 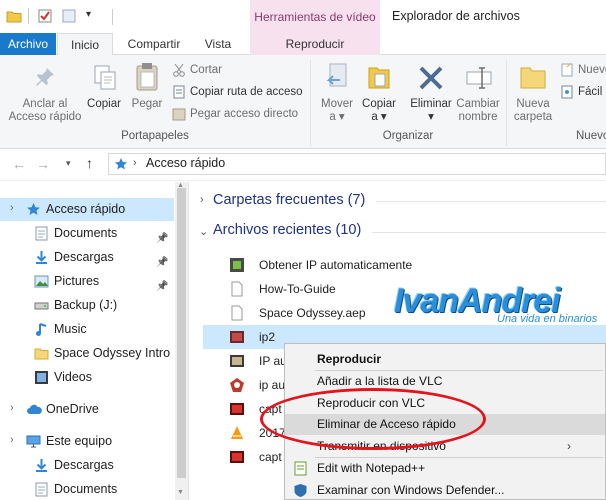 I want to click on nav-item: Space Odyssey Intro, so click(x=87, y=353).